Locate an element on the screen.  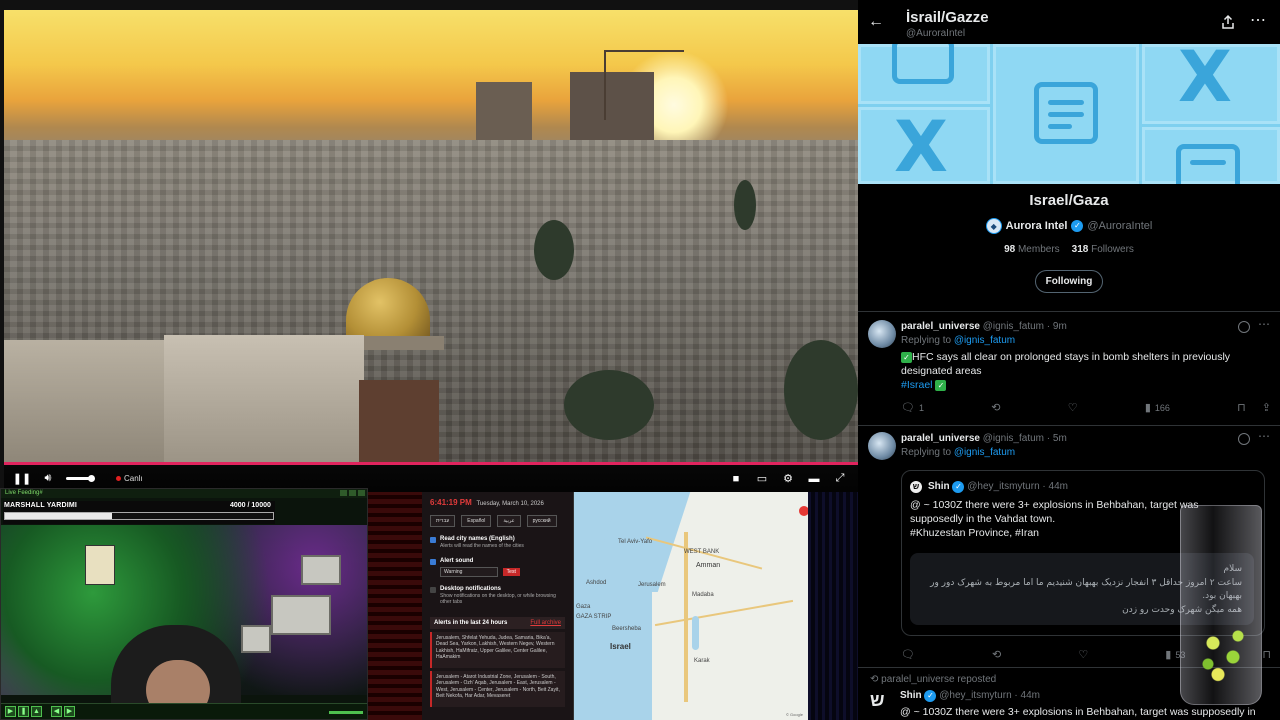
owner-name: Aurora Intel is located at coordinates (1037, 226).